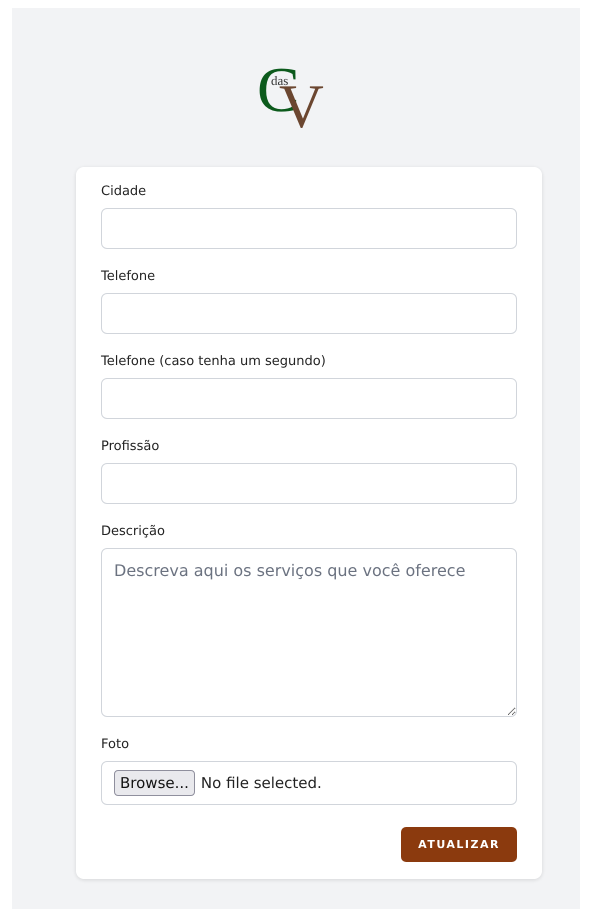  I want to click on file-field: Browse... No file selected., so click(309, 783).